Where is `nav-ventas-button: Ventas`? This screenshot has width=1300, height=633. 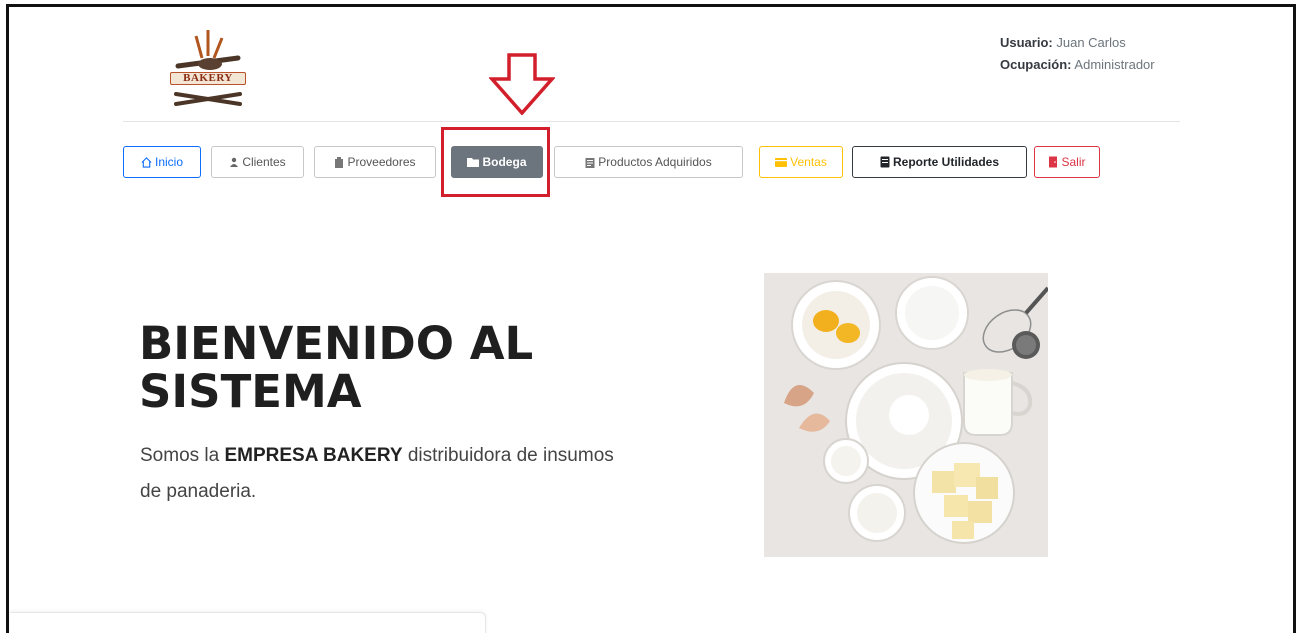
nav-ventas-button: Ventas is located at coordinates (801, 162).